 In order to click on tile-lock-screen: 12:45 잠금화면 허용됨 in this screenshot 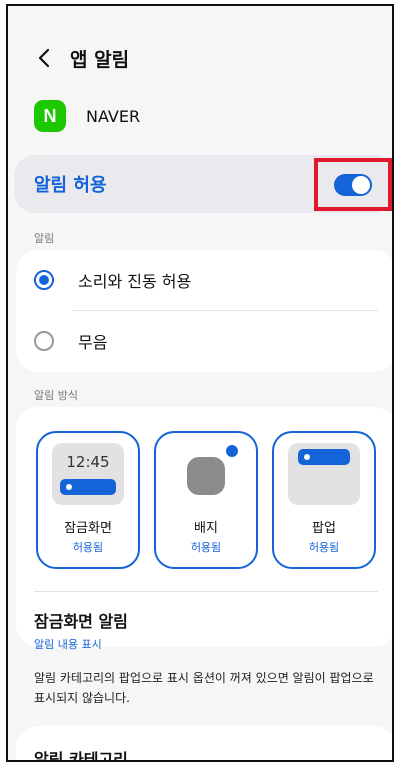, I will do `click(88, 500)`.